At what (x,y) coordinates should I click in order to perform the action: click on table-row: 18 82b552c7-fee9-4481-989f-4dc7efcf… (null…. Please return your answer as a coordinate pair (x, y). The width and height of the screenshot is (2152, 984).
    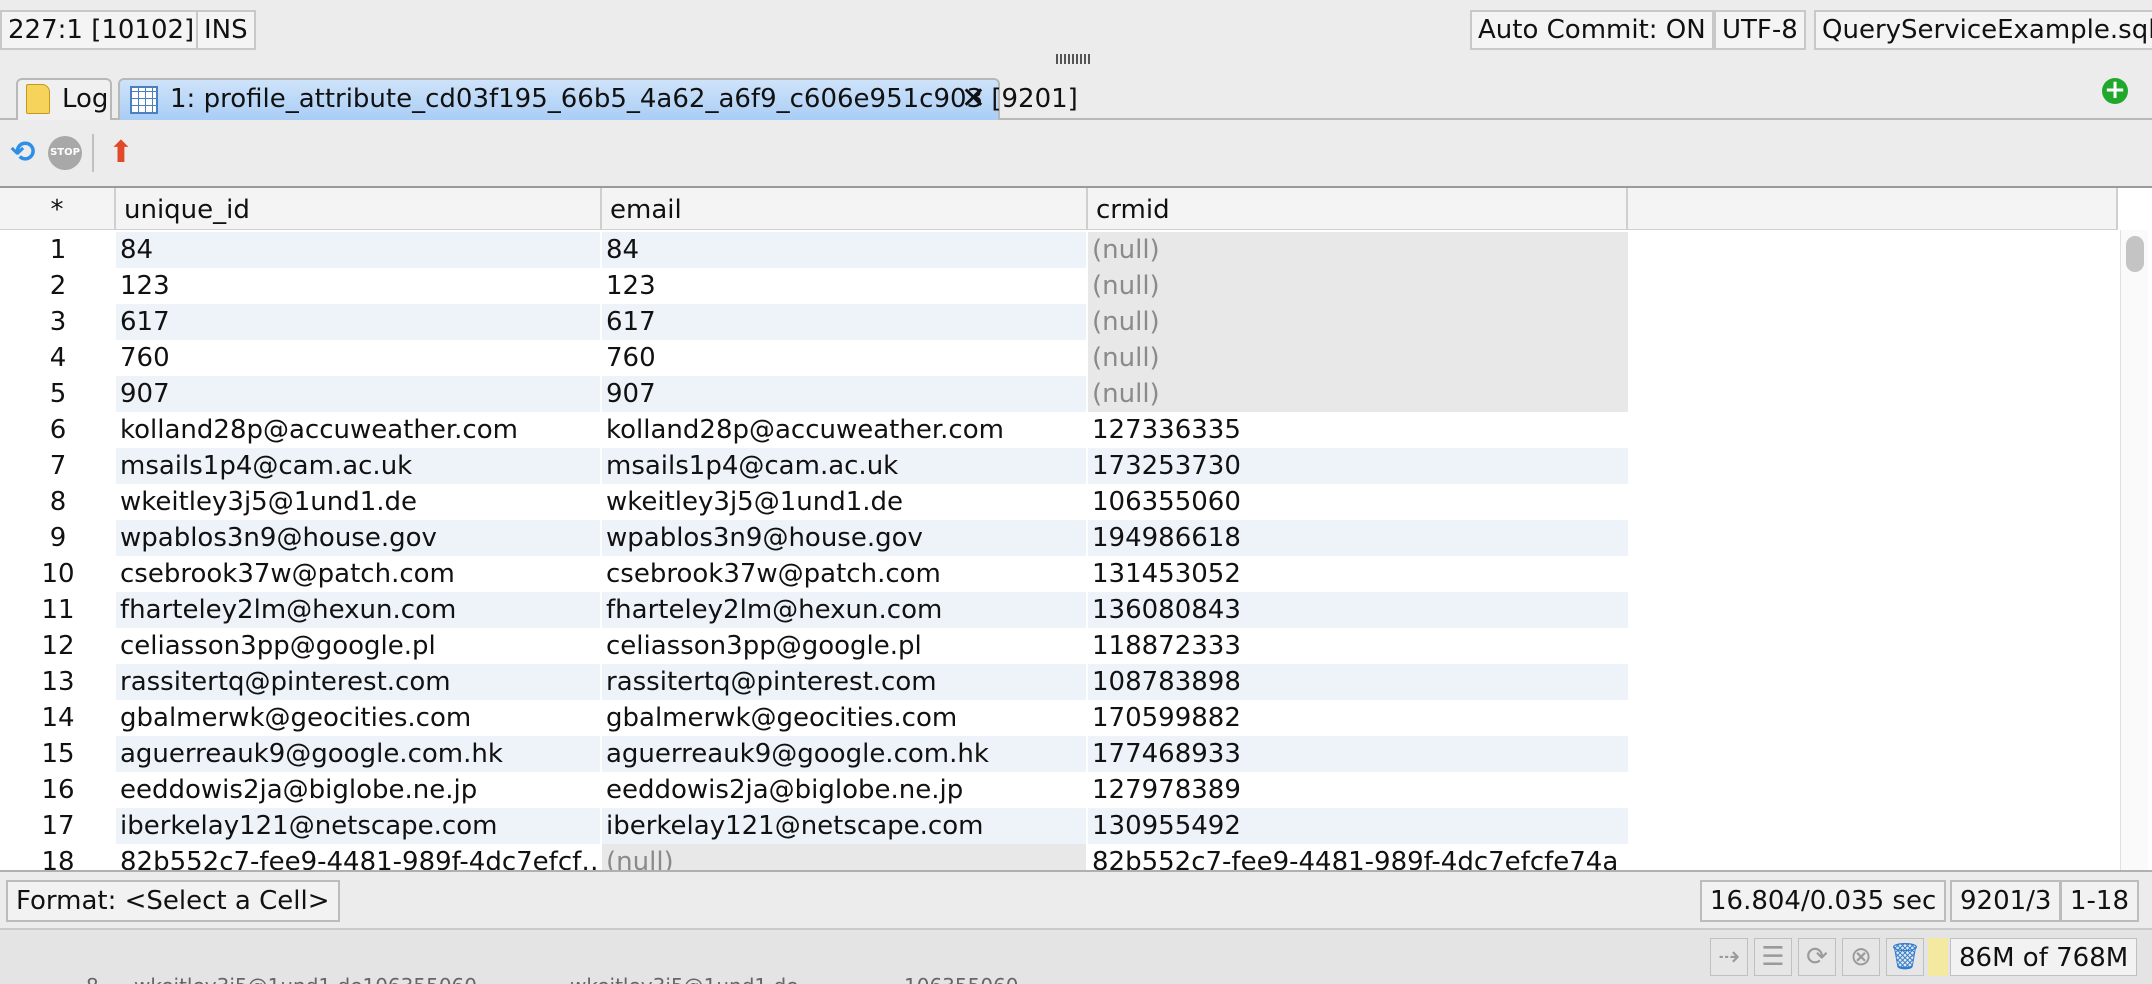
    Looking at the image, I should click on (814, 857).